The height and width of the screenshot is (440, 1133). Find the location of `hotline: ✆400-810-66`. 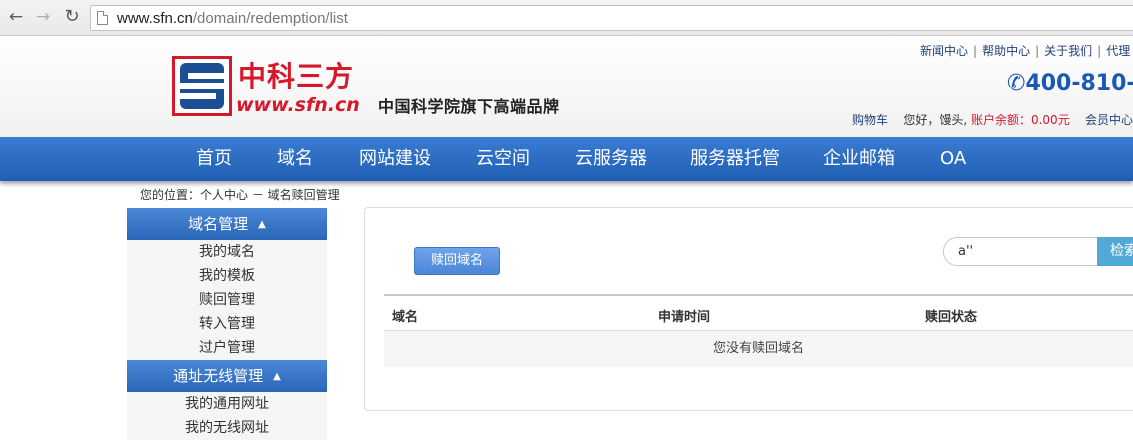

hotline: ✆400-810-66 is located at coordinates (1070, 83).